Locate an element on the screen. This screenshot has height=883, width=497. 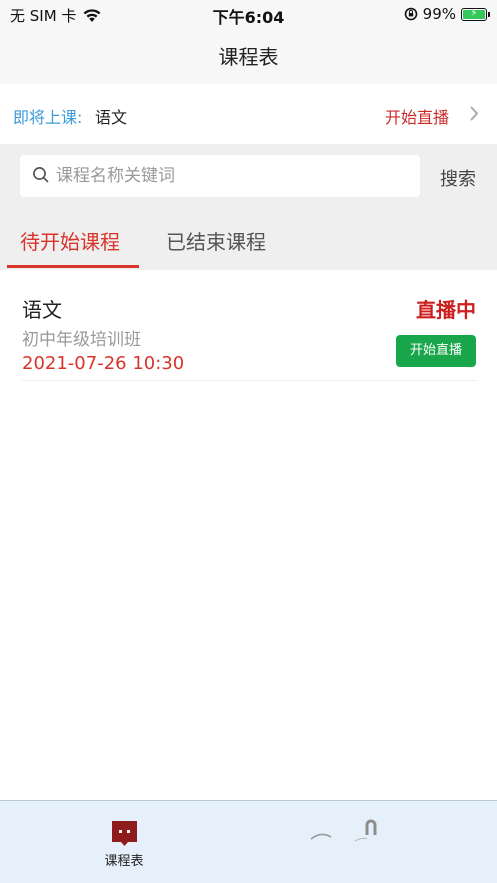
chevron-right-icon is located at coordinates (474, 113).